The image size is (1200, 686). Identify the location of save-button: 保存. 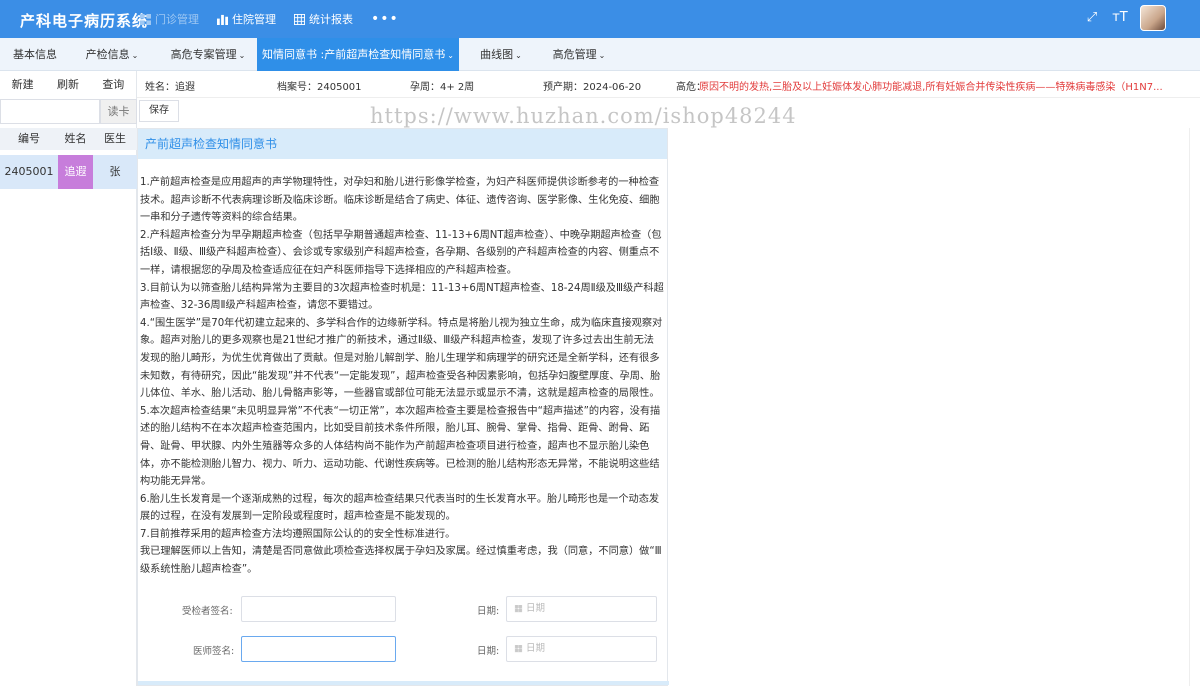
(159, 111).